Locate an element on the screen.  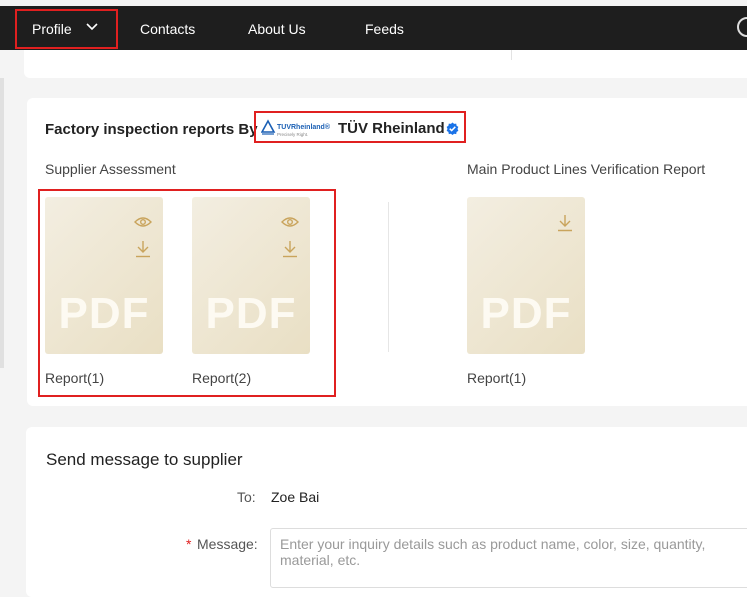
report-link-product-lines: Report(1) is located at coordinates (496, 378).